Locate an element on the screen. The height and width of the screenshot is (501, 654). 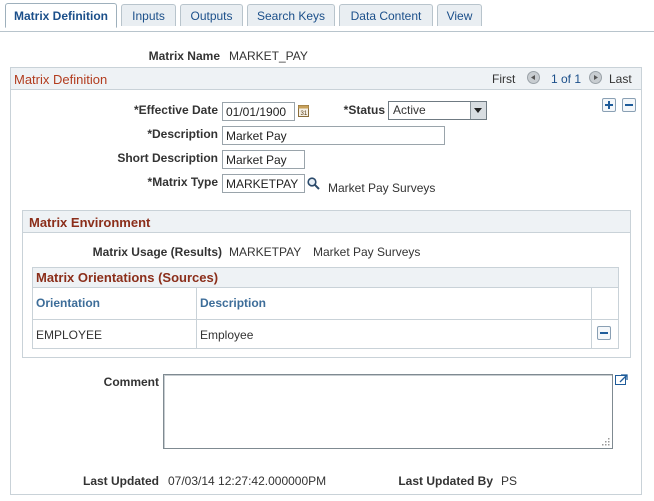
tab-outputs: Outputs is located at coordinates (211, 15).